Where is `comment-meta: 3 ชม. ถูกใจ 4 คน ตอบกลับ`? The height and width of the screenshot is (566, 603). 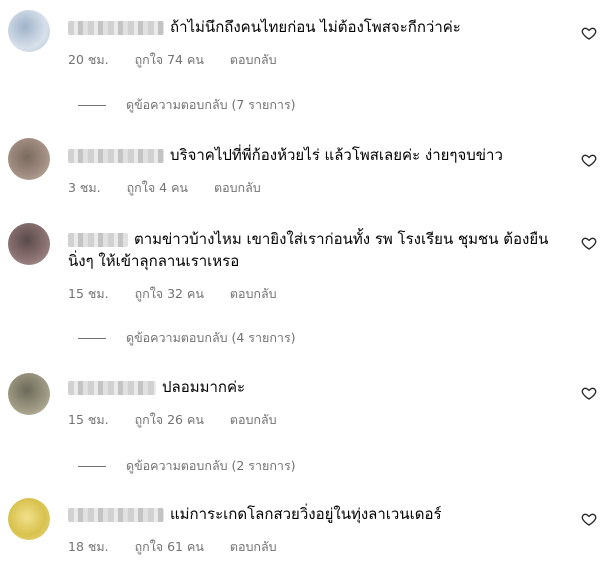 comment-meta: 3 ชม. ถูกใจ 4 คน ตอบกลับ is located at coordinates (175, 188).